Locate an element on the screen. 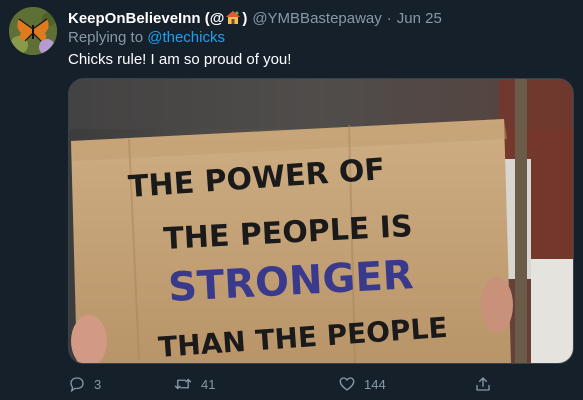 This screenshot has height=400, width=583. tweet-text: Chicks rule! I am so proud of you! is located at coordinates (180, 59).